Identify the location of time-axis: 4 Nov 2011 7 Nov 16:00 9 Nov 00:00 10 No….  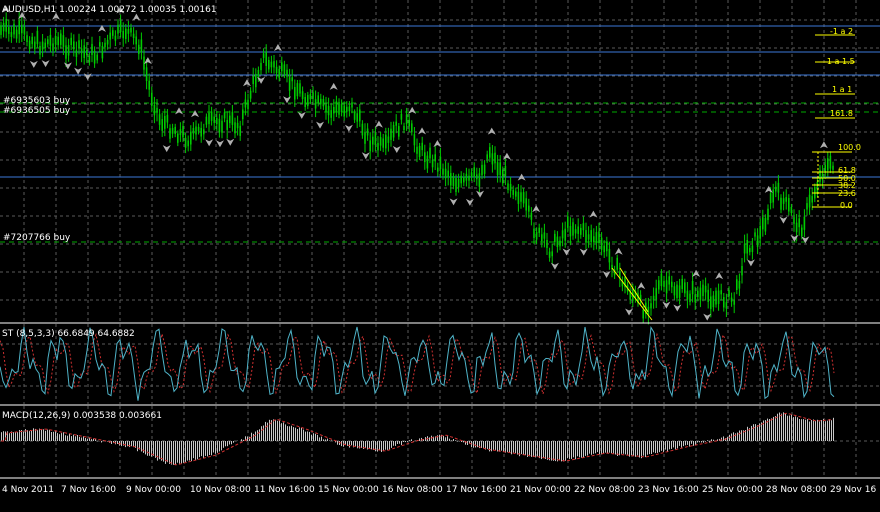
(439, 490).